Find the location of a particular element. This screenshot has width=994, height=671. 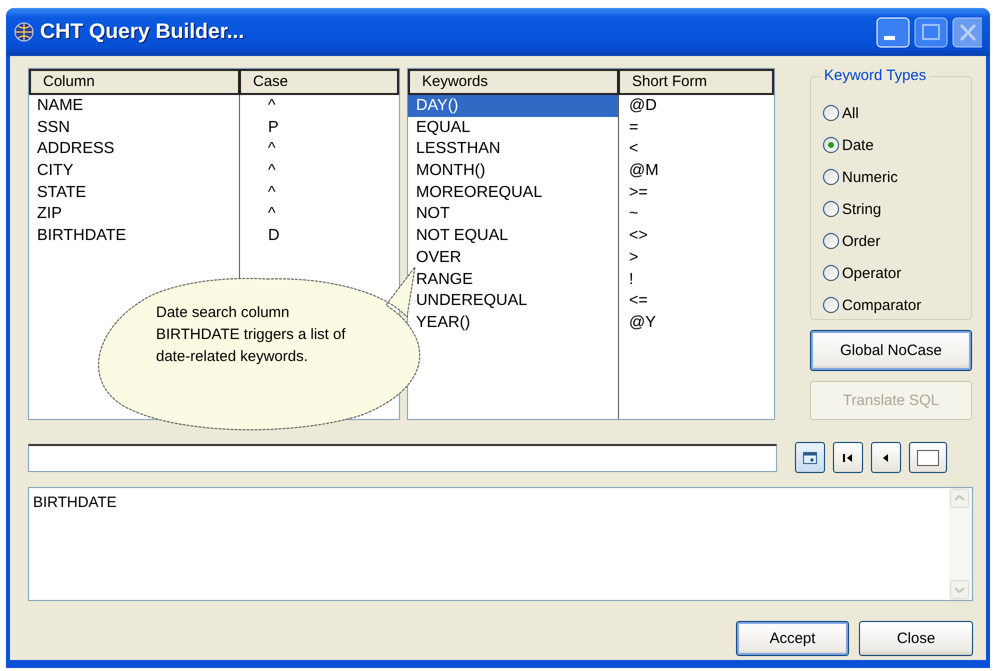

radio-label: Comparator is located at coordinates (882, 305).